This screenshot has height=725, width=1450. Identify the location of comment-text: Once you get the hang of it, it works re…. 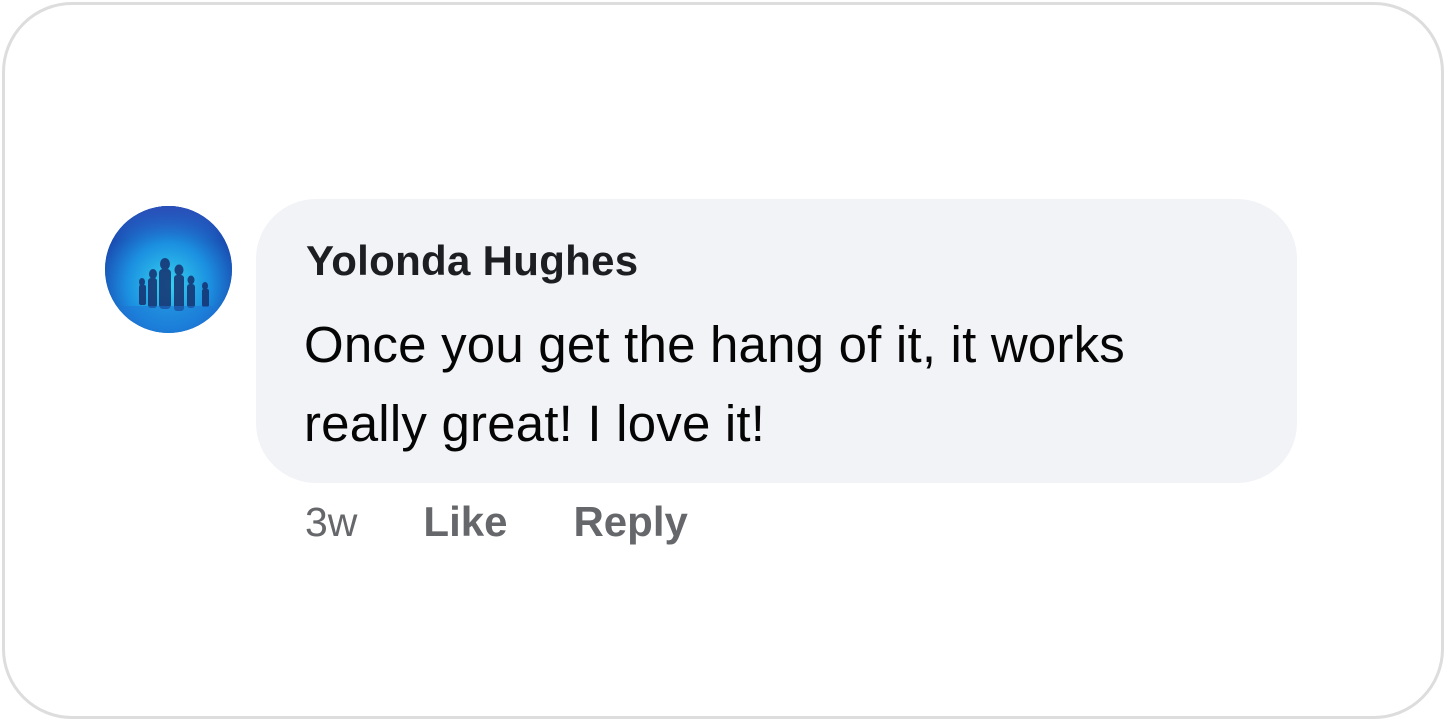
(715, 384).